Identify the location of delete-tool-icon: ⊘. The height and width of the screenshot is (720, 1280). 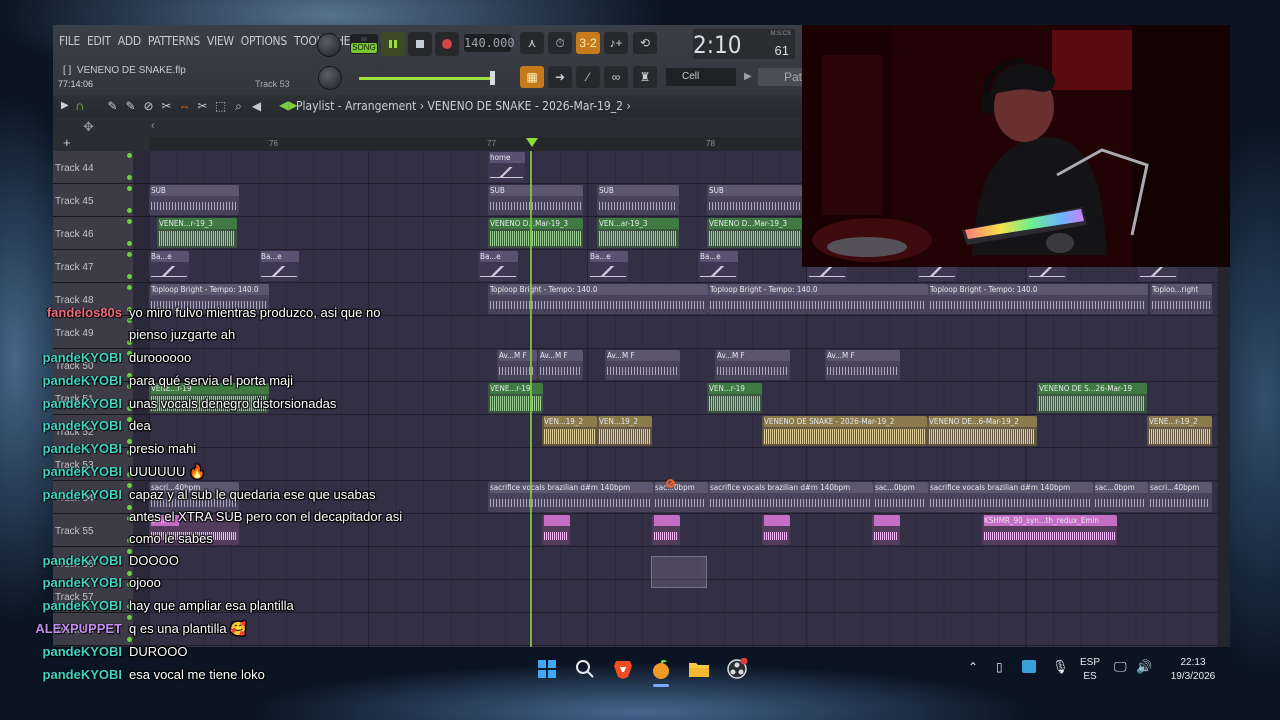
(148, 106).